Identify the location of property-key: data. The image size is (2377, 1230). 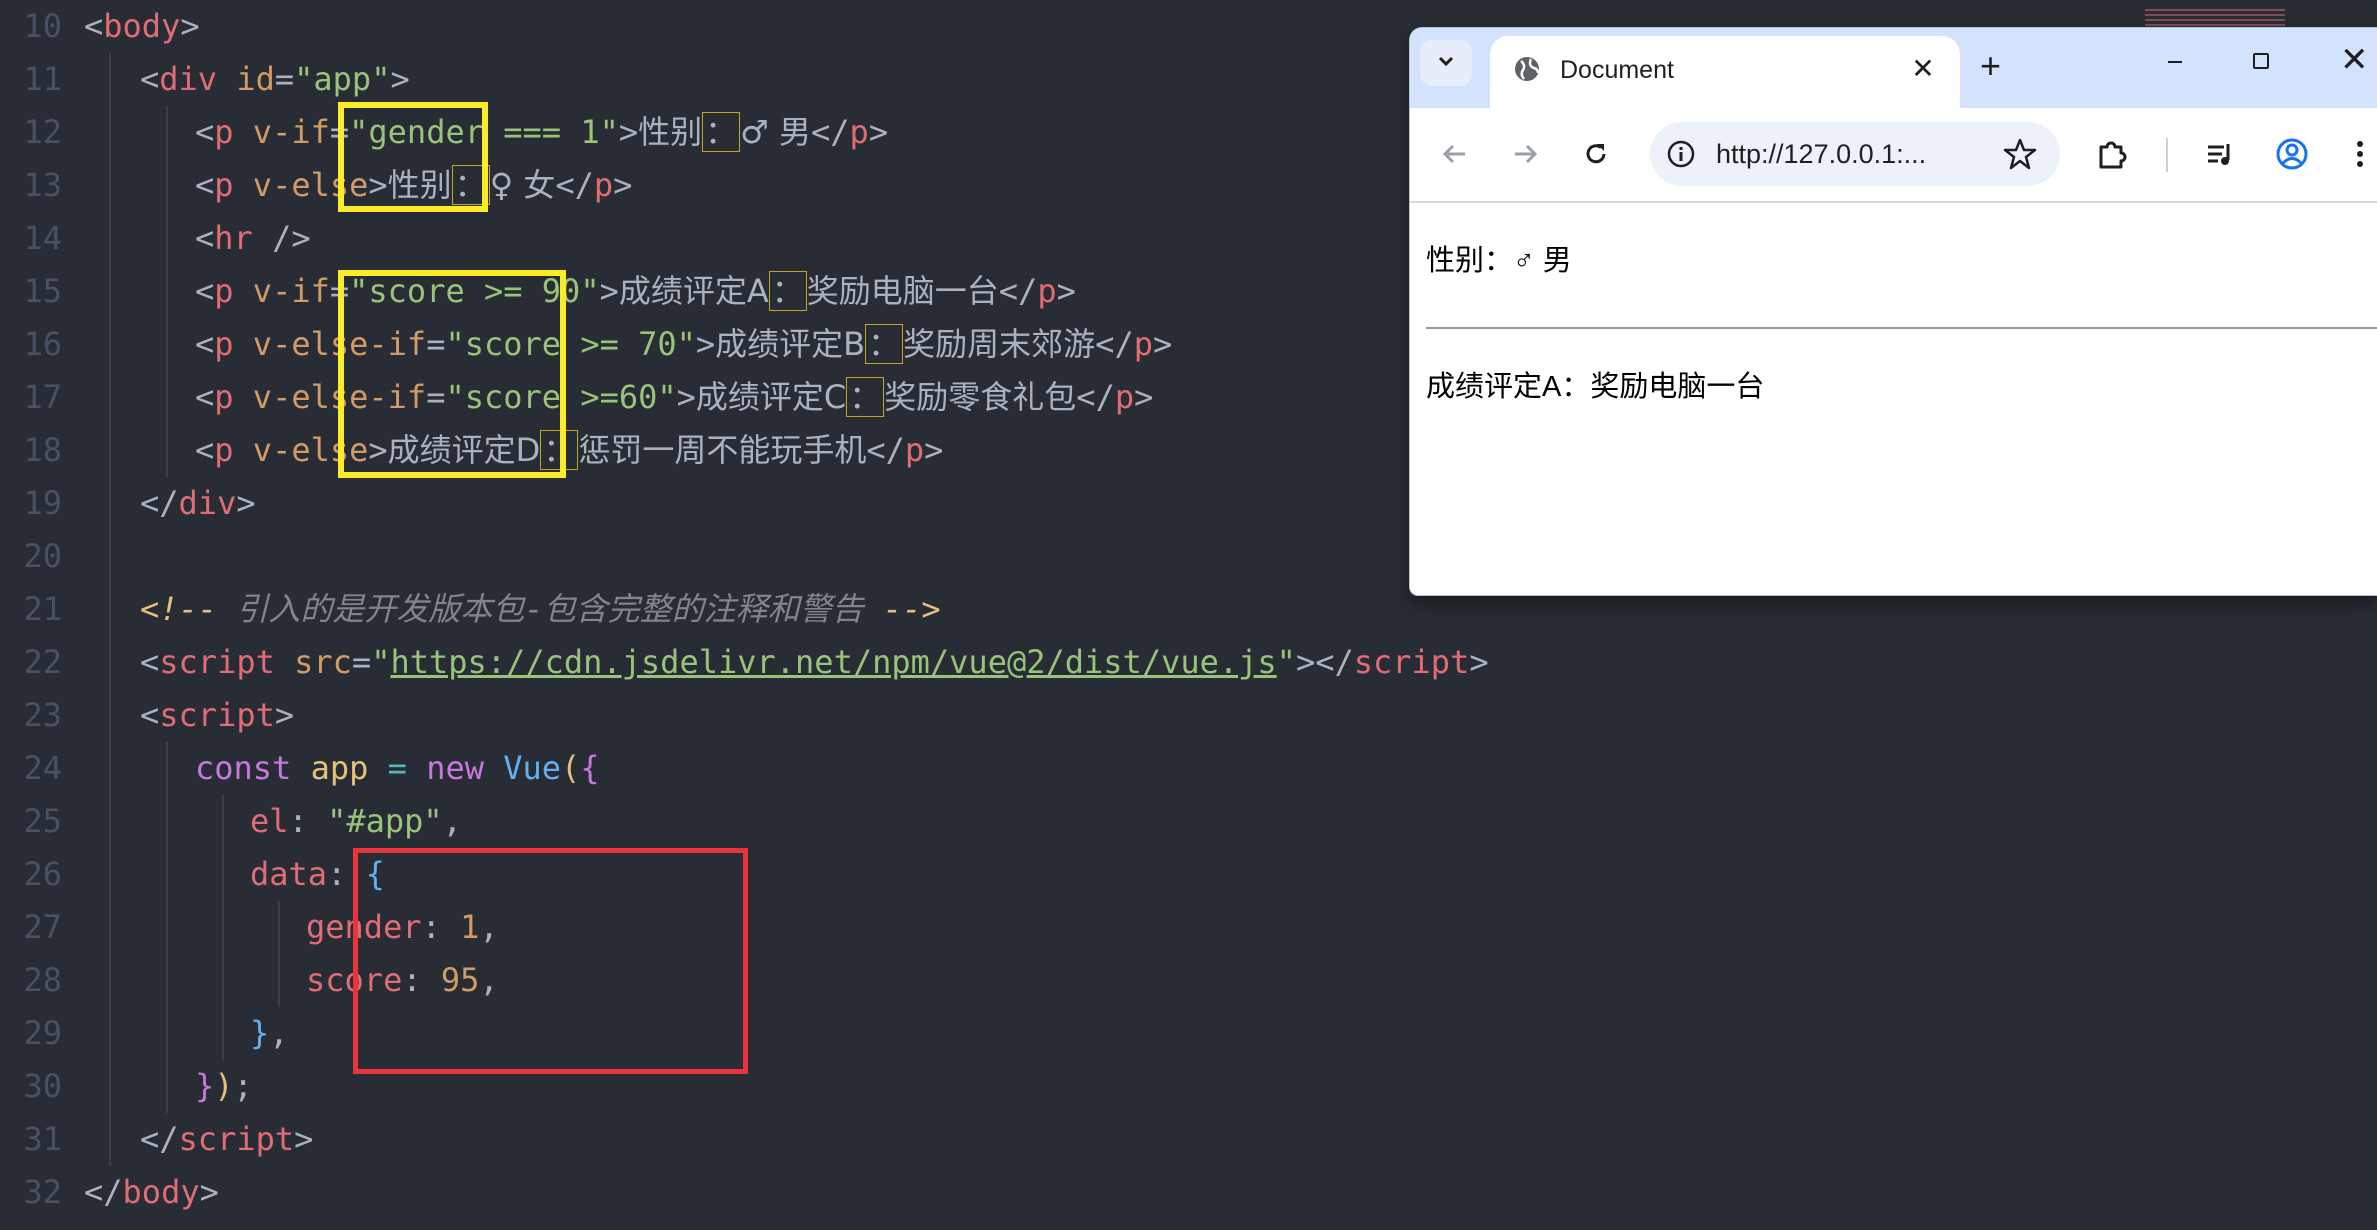
(289, 874).